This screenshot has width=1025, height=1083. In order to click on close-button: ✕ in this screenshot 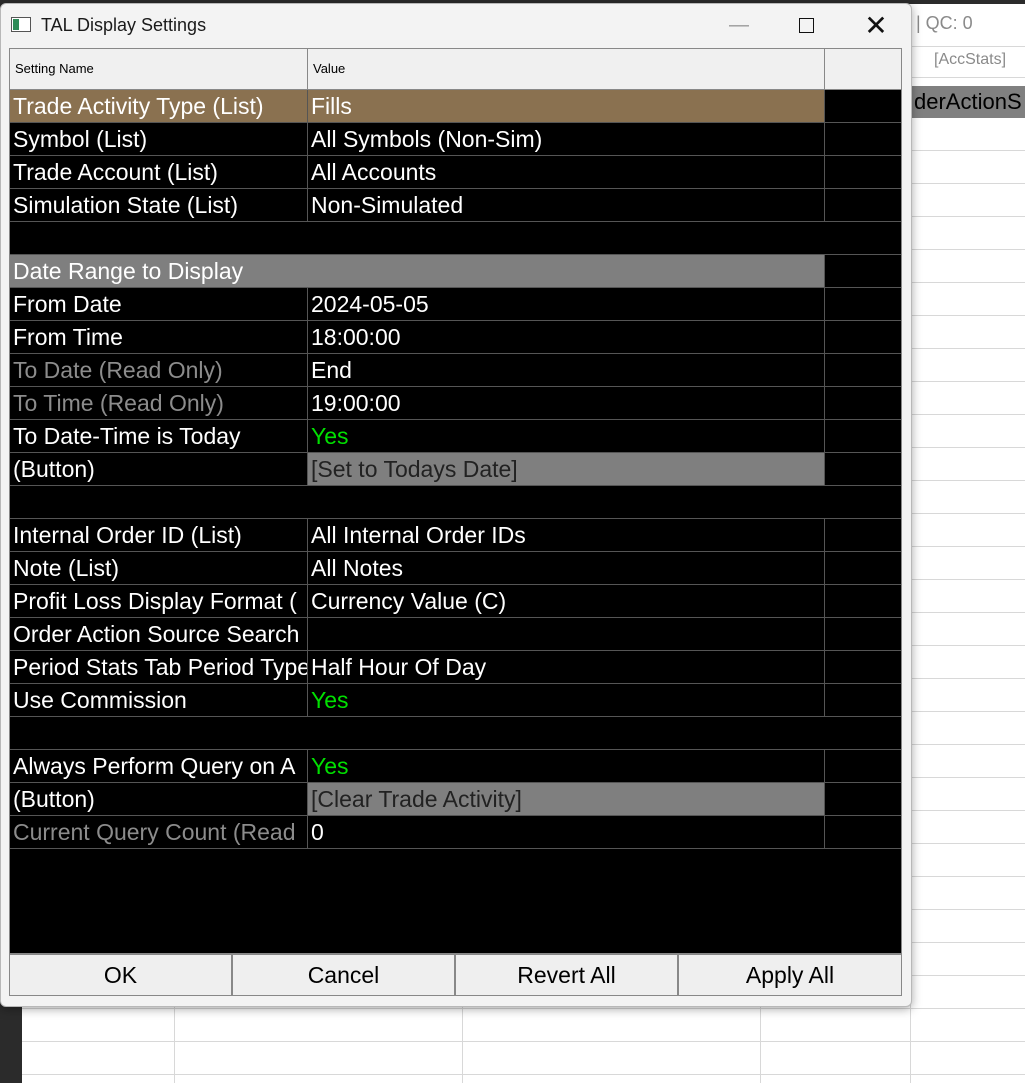, I will do `click(876, 25)`.